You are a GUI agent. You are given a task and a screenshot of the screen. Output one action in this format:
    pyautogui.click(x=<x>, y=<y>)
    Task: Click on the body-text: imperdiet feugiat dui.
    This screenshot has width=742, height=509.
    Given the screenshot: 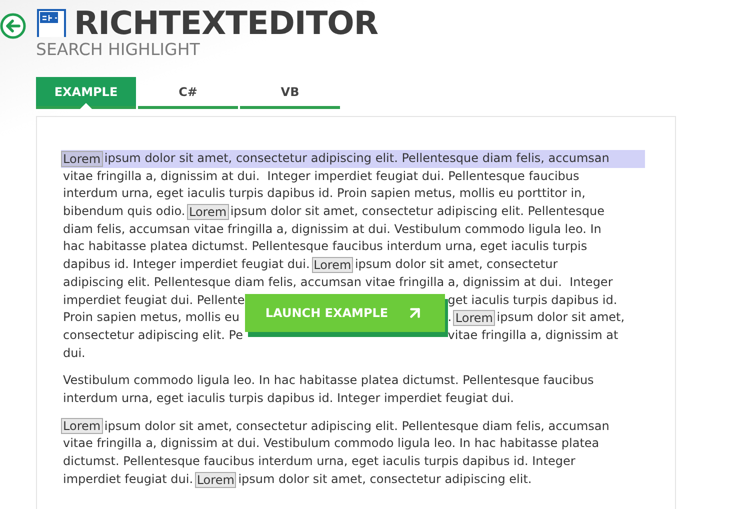 What is the action you would take?
    pyautogui.click(x=128, y=479)
    